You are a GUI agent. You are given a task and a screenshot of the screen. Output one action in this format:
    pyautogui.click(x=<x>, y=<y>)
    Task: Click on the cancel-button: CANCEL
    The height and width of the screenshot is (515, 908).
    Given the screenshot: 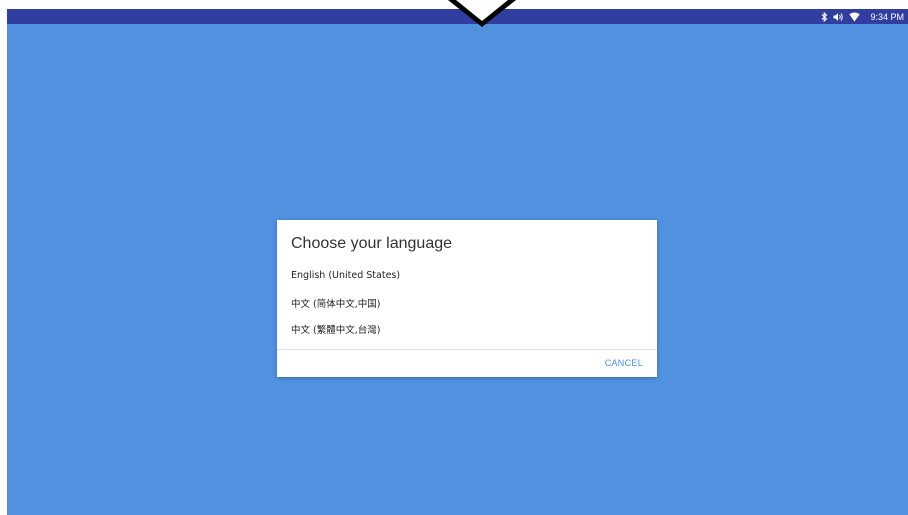 What is the action you would take?
    pyautogui.click(x=624, y=363)
    